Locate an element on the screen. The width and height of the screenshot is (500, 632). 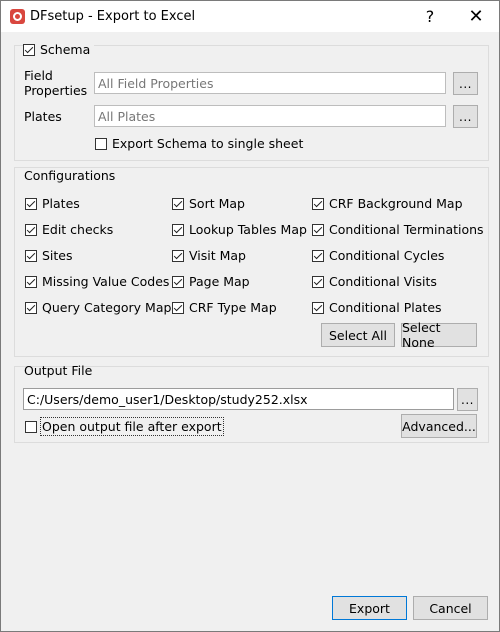
config-label: Plates is located at coordinates (61, 203).